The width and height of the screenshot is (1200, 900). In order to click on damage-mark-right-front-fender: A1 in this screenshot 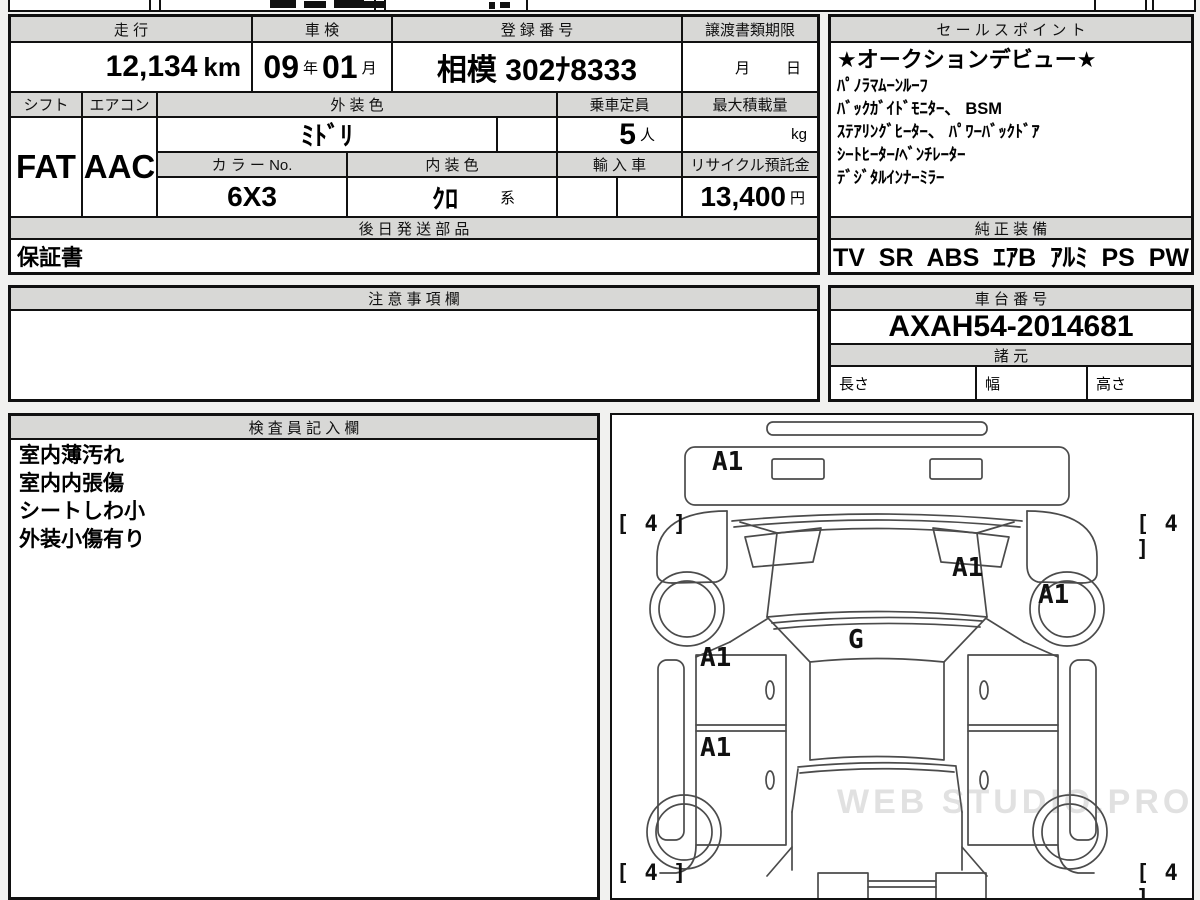, I will do `click(1054, 595)`.